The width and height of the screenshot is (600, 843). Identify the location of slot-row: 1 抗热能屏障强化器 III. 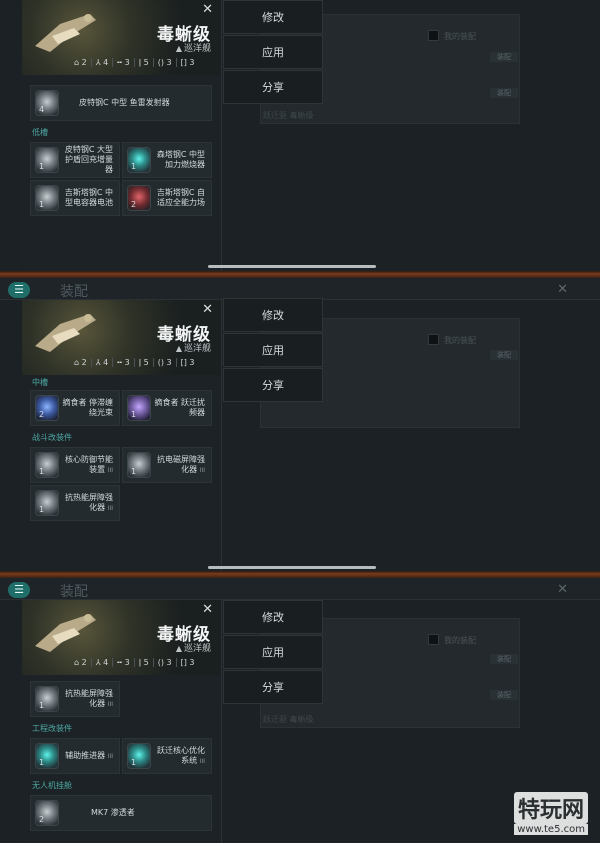
(121, 503).